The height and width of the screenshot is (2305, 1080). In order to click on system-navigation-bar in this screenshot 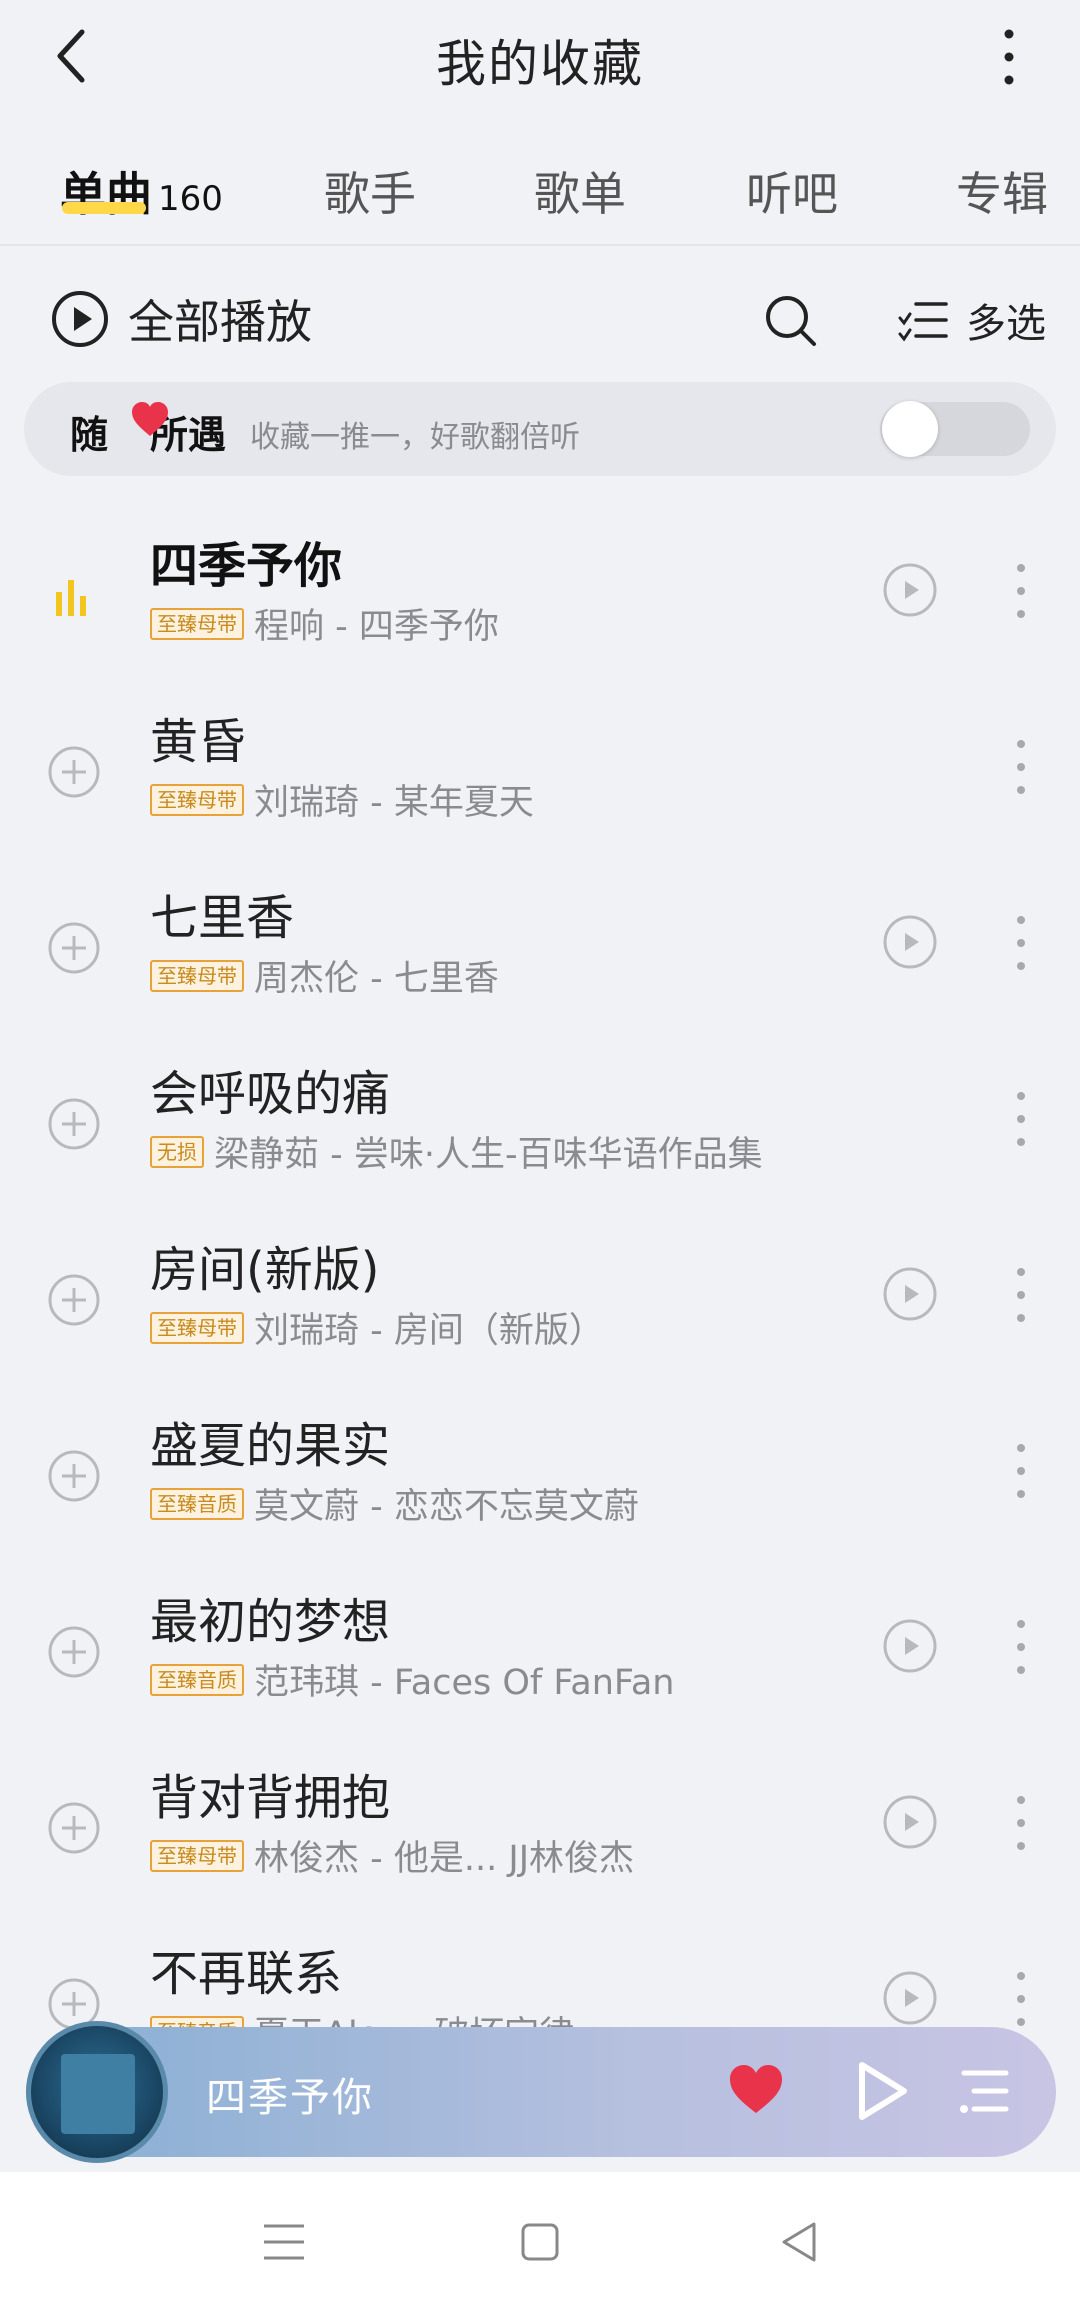, I will do `click(540, 2238)`.